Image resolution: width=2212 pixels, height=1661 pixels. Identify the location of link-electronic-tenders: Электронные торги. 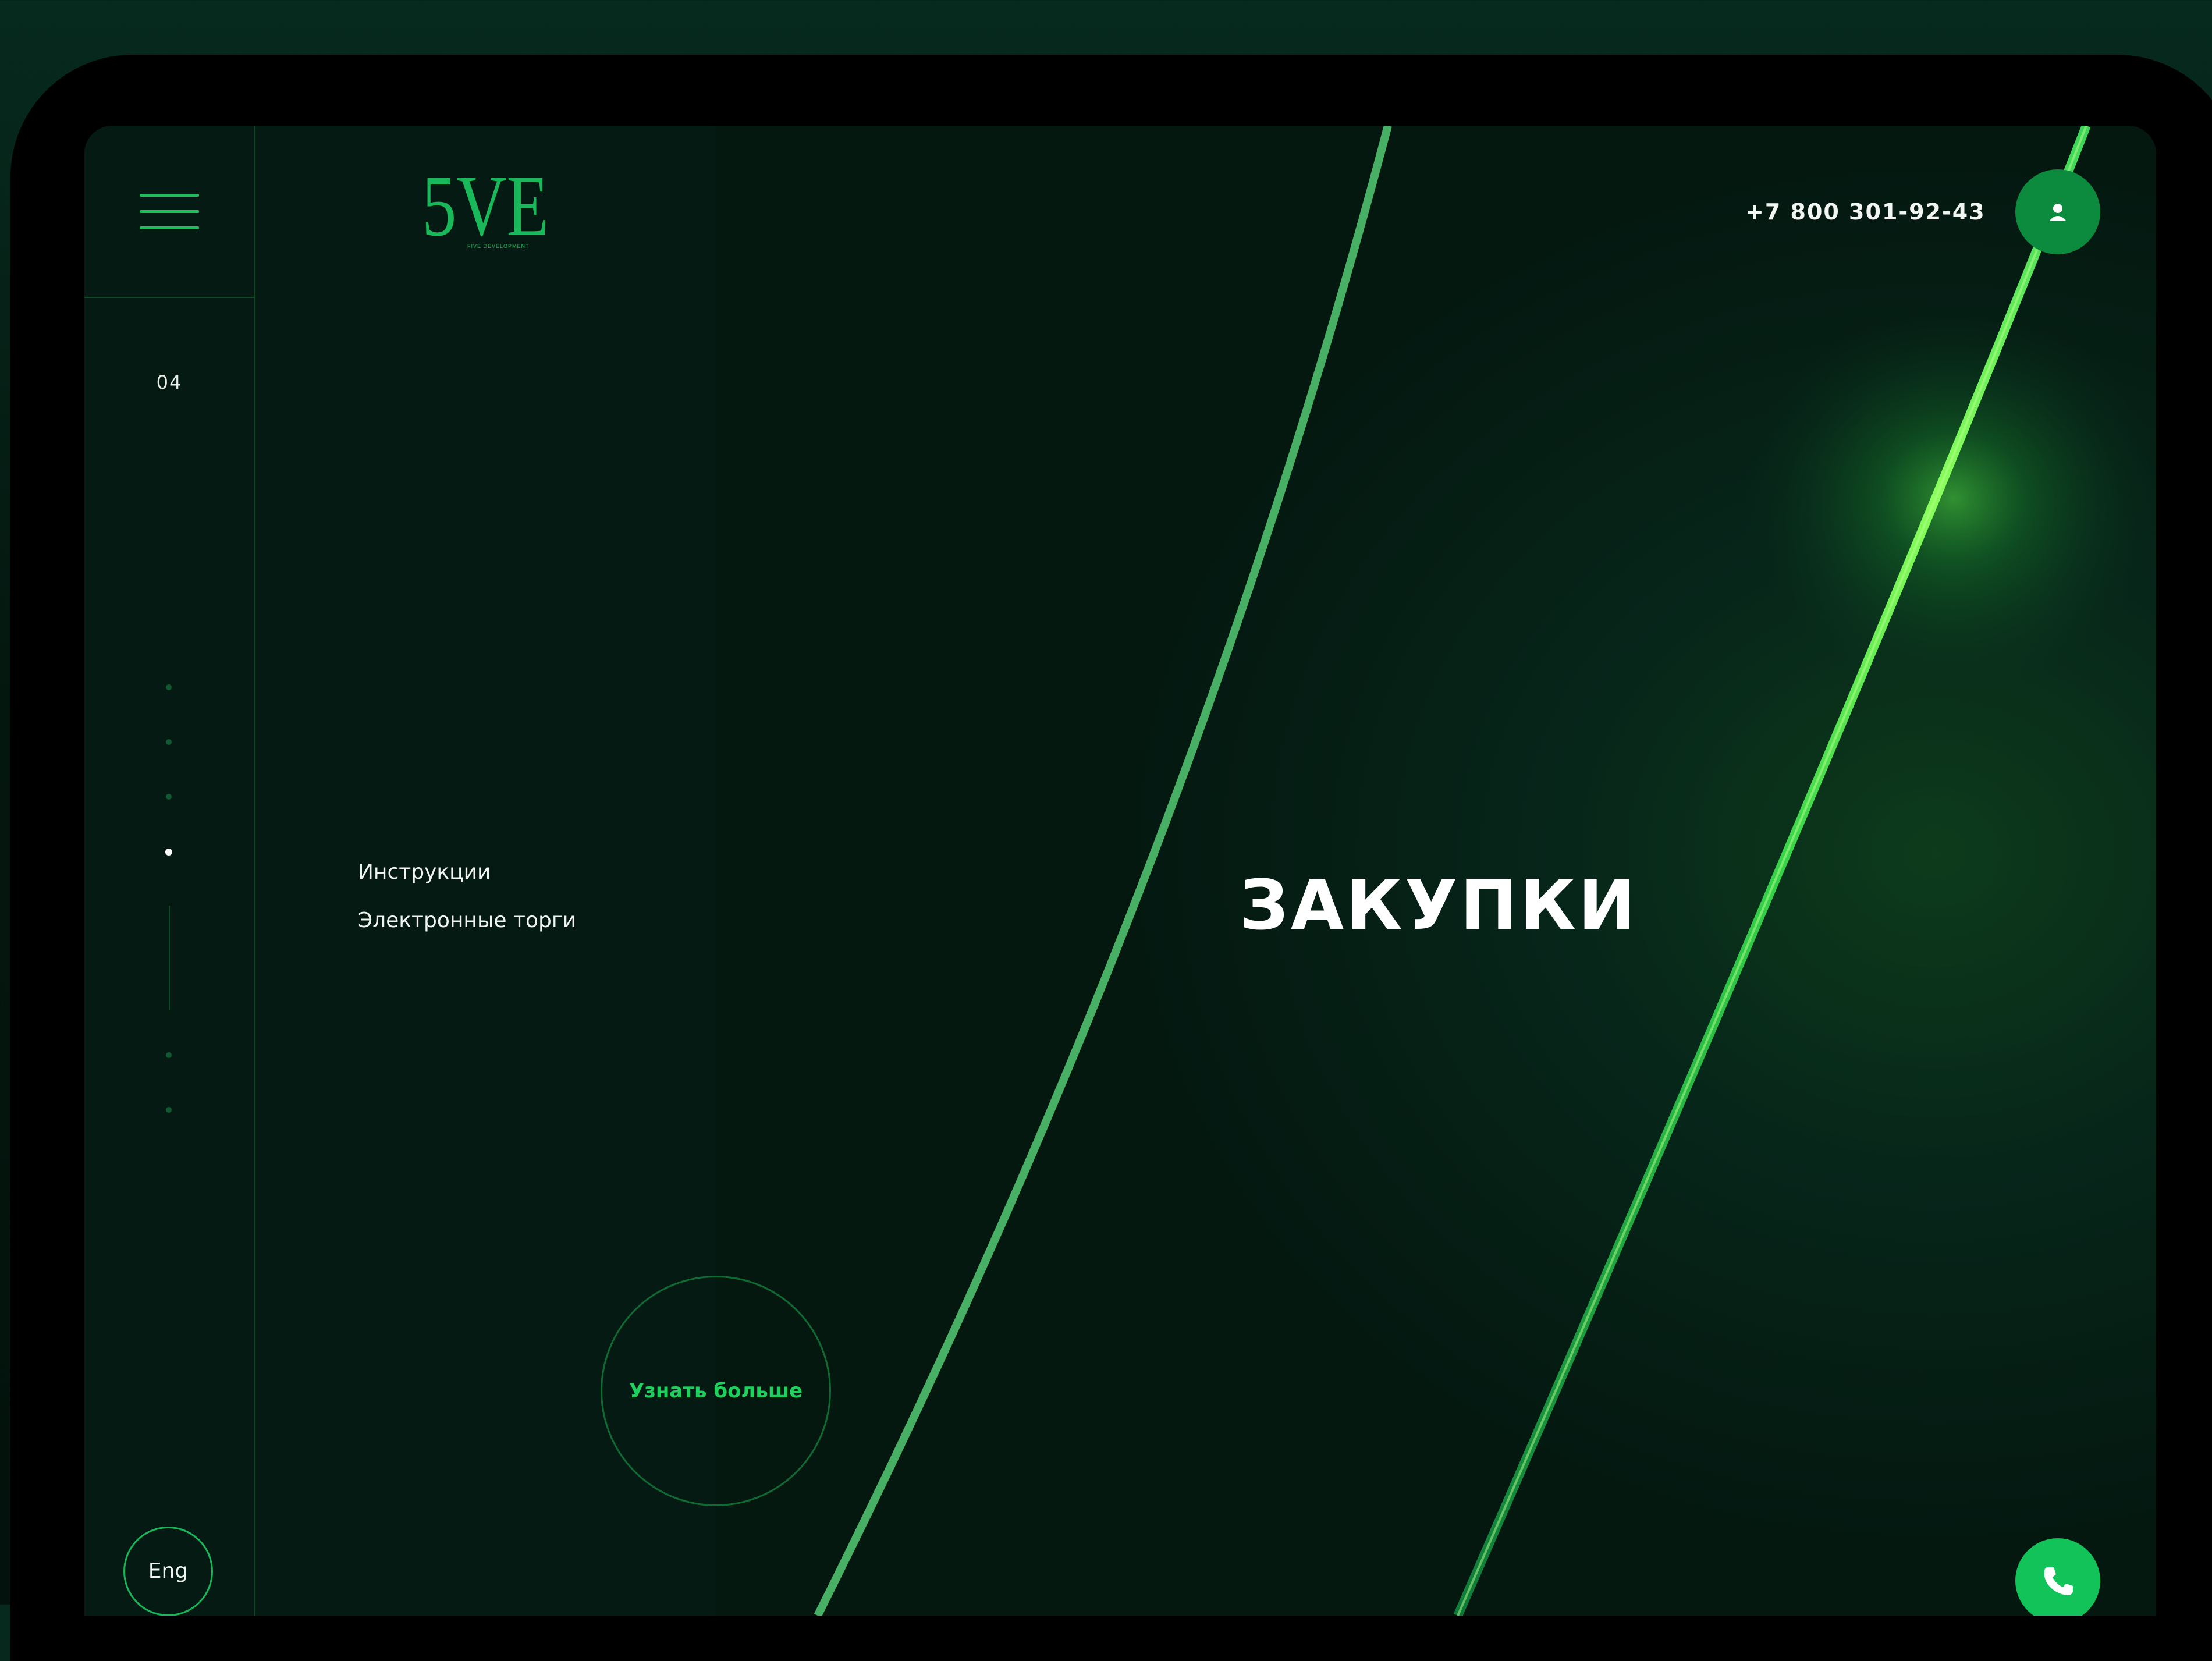
(467, 920).